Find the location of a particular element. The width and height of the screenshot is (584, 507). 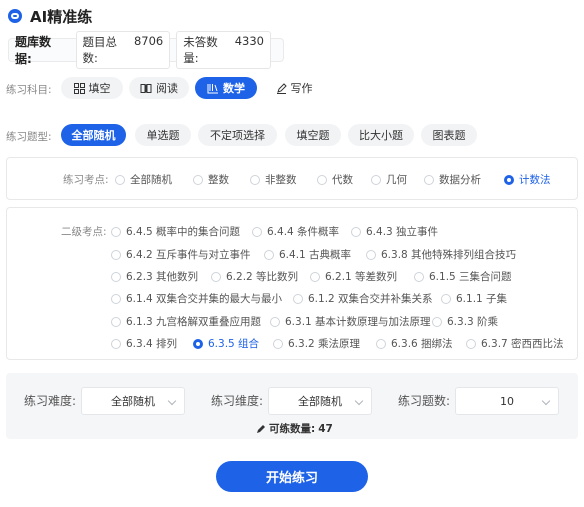

subtopic-radio: 6.1.5 三集合问题 is located at coordinates (463, 276).